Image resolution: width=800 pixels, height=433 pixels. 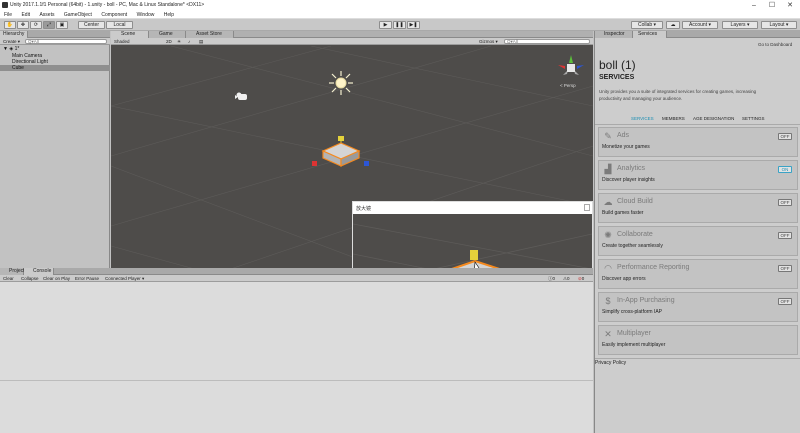 I want to click on shading-mode-dropdown: Shaded, so click(x=122, y=41).